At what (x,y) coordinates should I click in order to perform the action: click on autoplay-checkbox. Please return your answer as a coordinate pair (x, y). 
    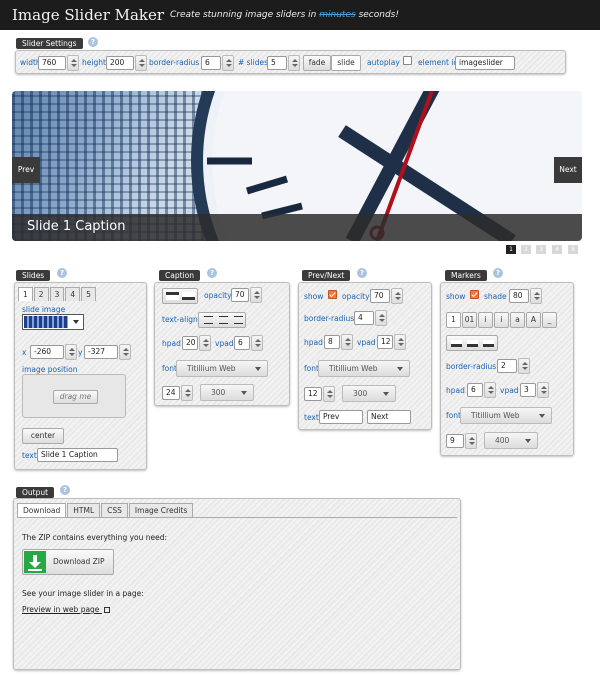
    Looking at the image, I should click on (407, 60).